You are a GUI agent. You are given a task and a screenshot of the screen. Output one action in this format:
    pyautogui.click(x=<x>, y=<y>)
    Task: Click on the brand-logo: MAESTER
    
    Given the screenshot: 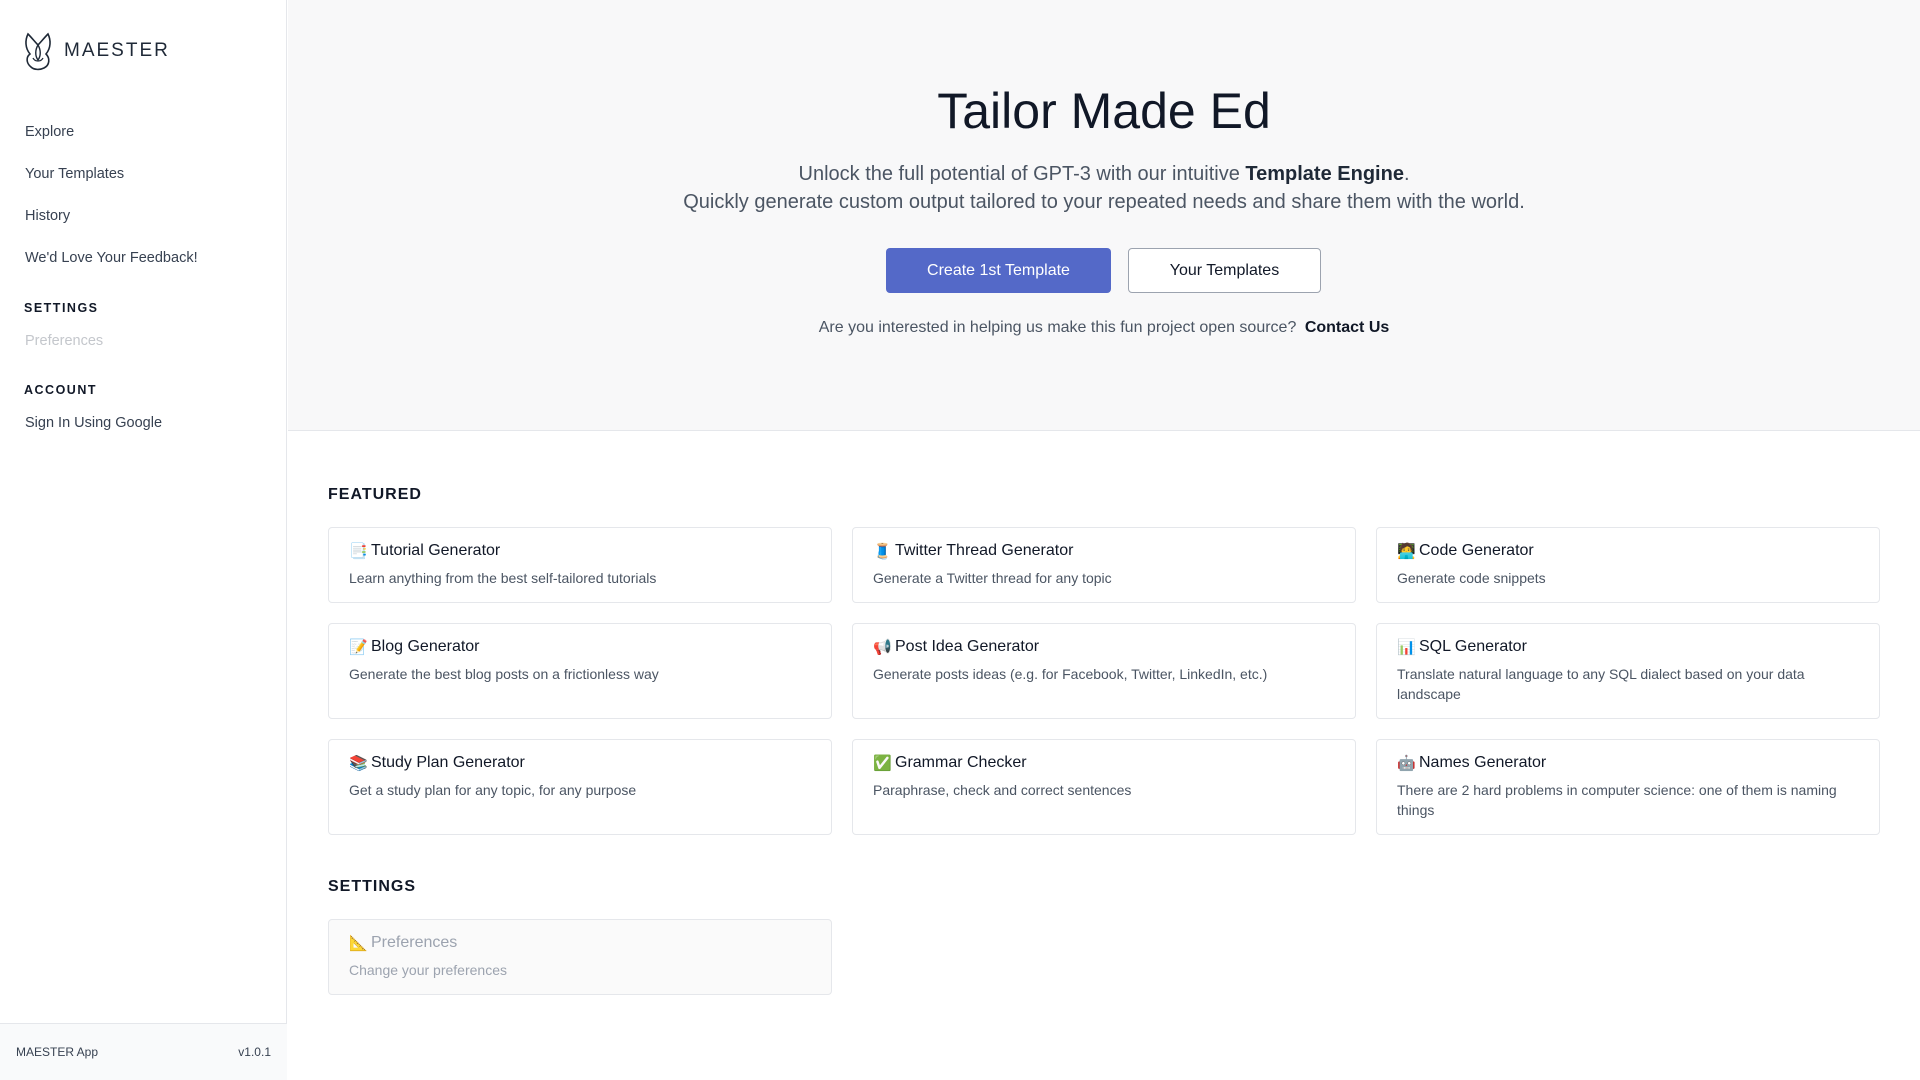 What is the action you would take?
    pyautogui.click(x=96, y=51)
    